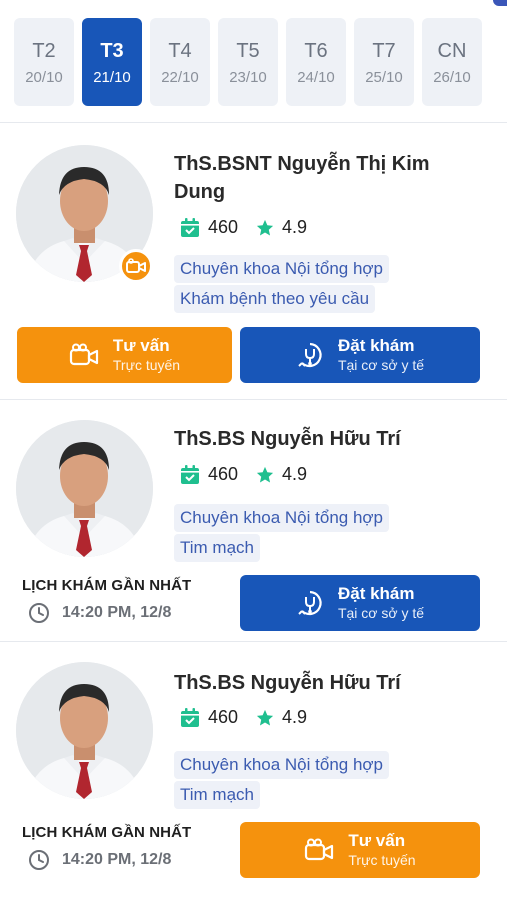 The width and height of the screenshot is (507, 900). What do you see at coordinates (384, 50) in the screenshot?
I see `day-weekday: T7` at bounding box center [384, 50].